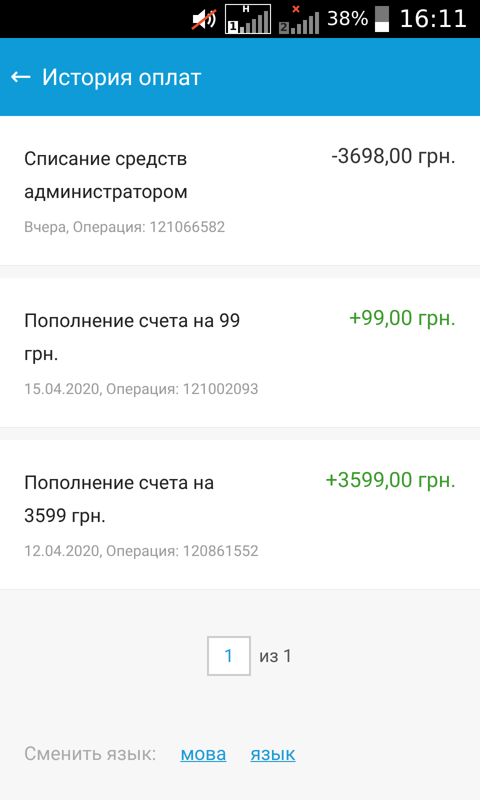  I want to click on language-link: мова, so click(203, 753).